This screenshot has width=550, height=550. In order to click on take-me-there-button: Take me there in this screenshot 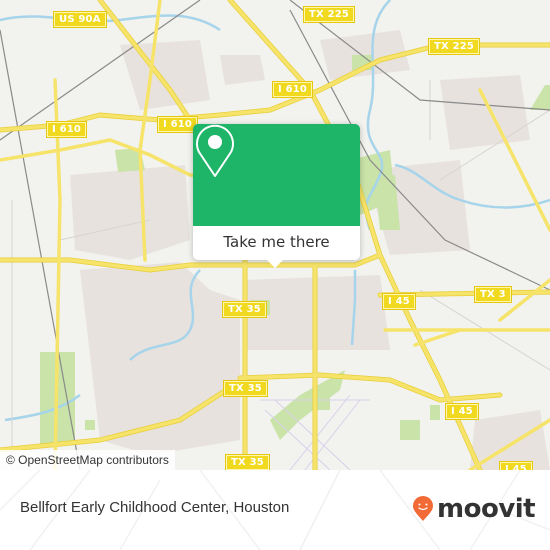, I will do `click(276, 243)`.